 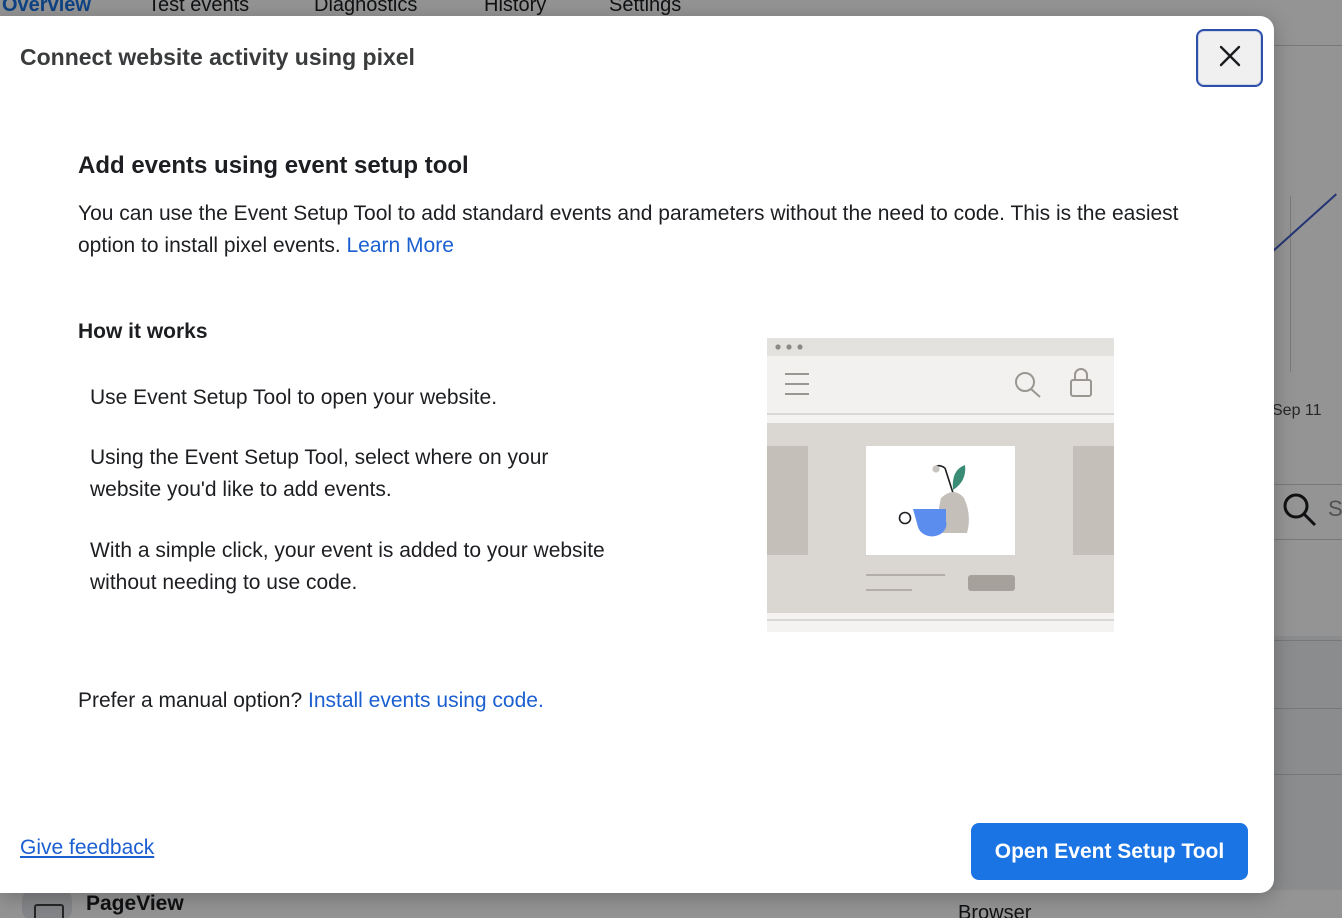 What do you see at coordinates (1109, 851) in the screenshot?
I see `open-event-setup-tool-button: Open Event Setup Tool` at bounding box center [1109, 851].